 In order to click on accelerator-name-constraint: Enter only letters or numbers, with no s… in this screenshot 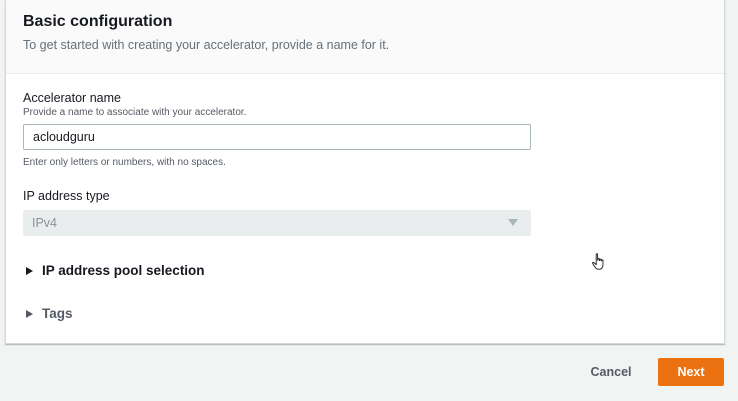, I will do `click(124, 162)`.